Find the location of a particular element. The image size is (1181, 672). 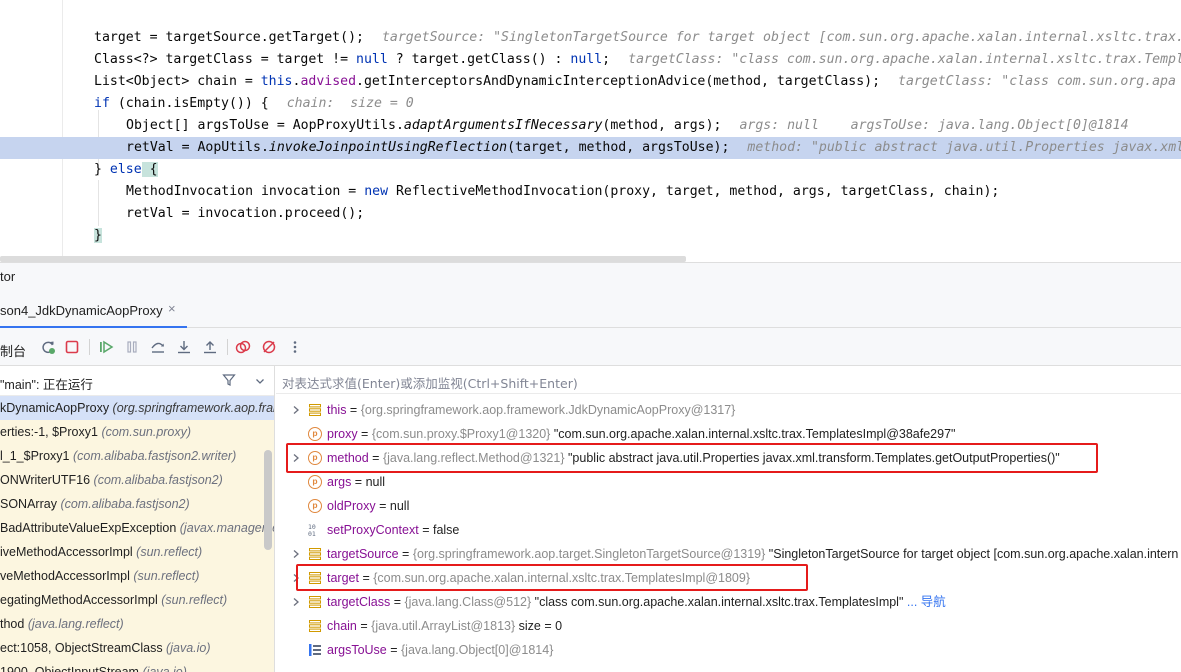

stack-frame: ONWriterUTF16 (com.alibaba.fastjson2) is located at coordinates (137, 480).